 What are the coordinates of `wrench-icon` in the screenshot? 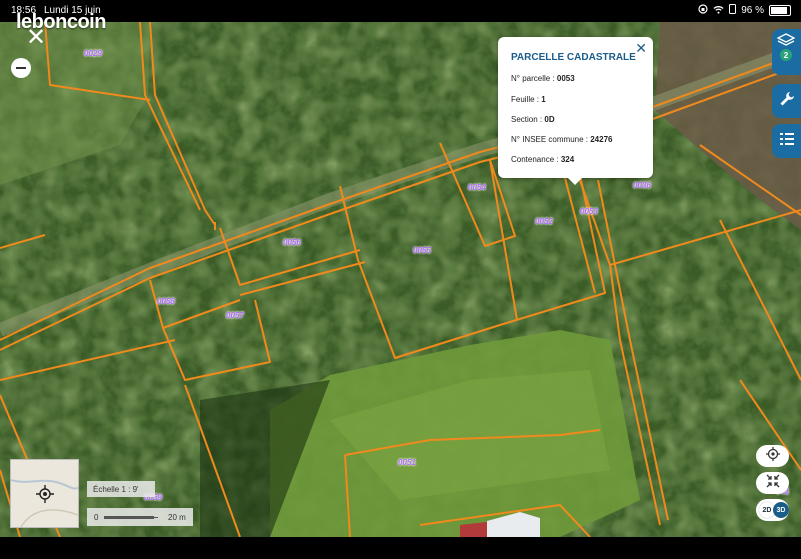 It's located at (787, 101).